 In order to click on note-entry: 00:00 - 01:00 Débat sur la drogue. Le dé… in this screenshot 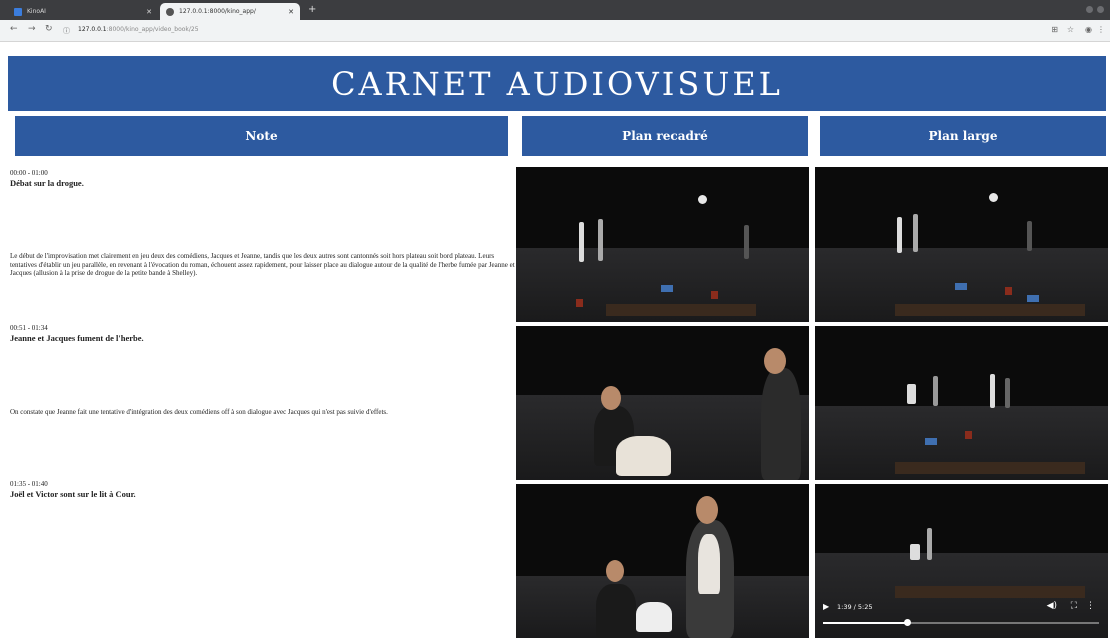, I will do `click(262, 244)`.